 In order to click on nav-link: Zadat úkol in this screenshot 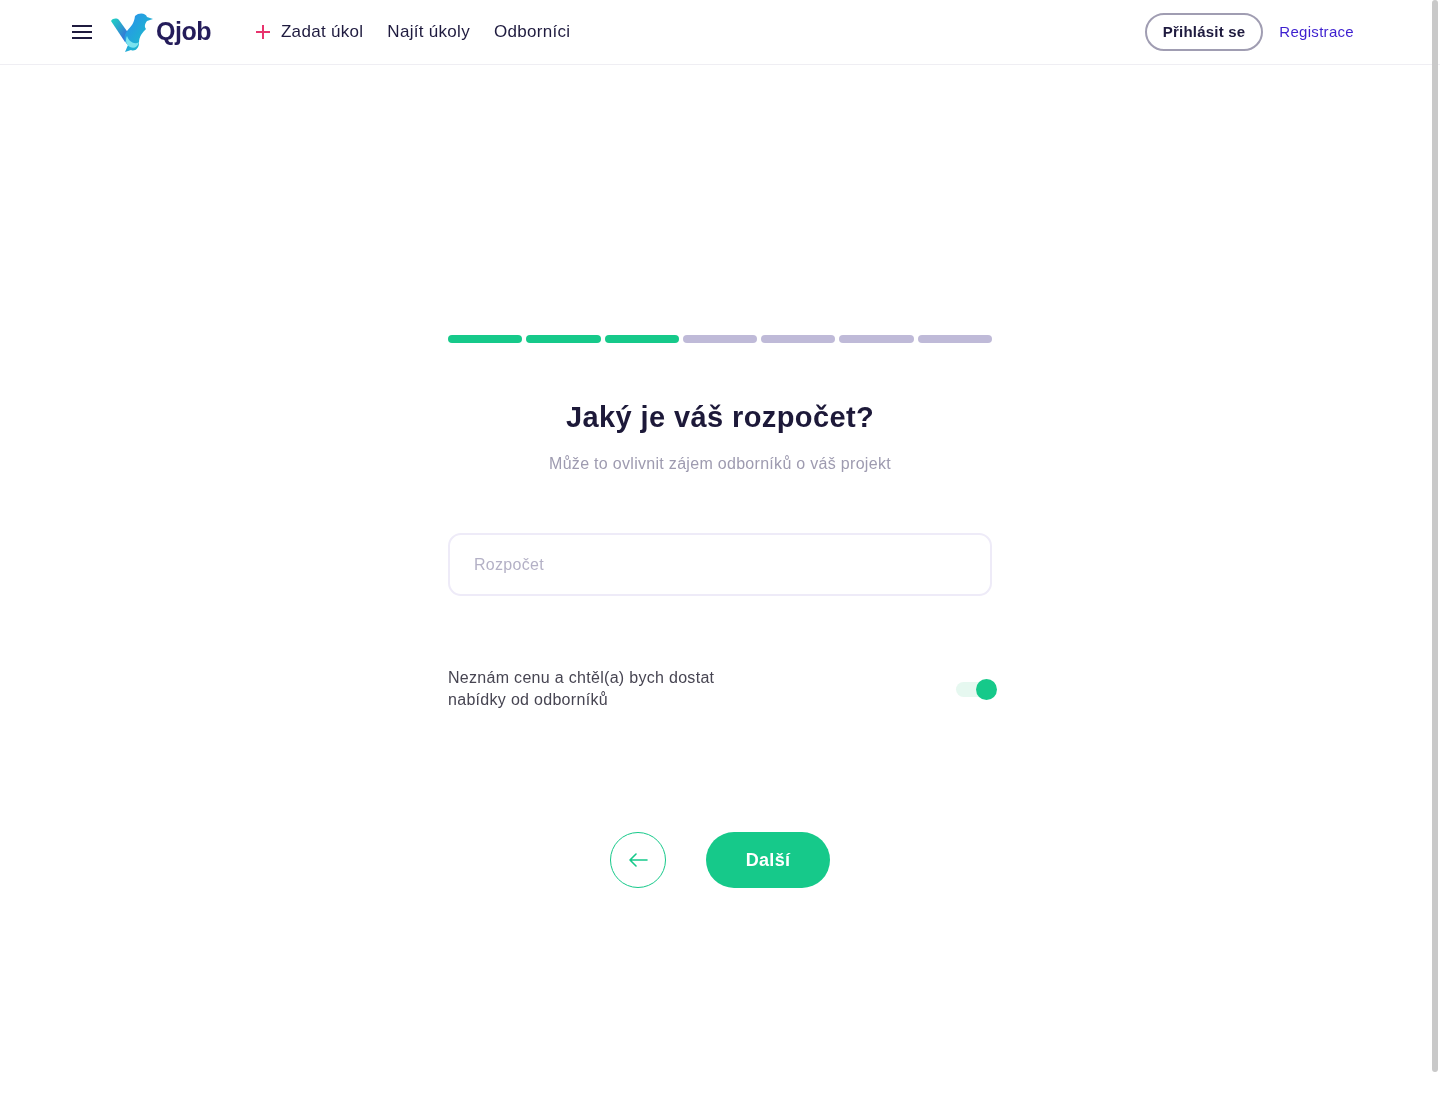, I will do `click(309, 32)`.